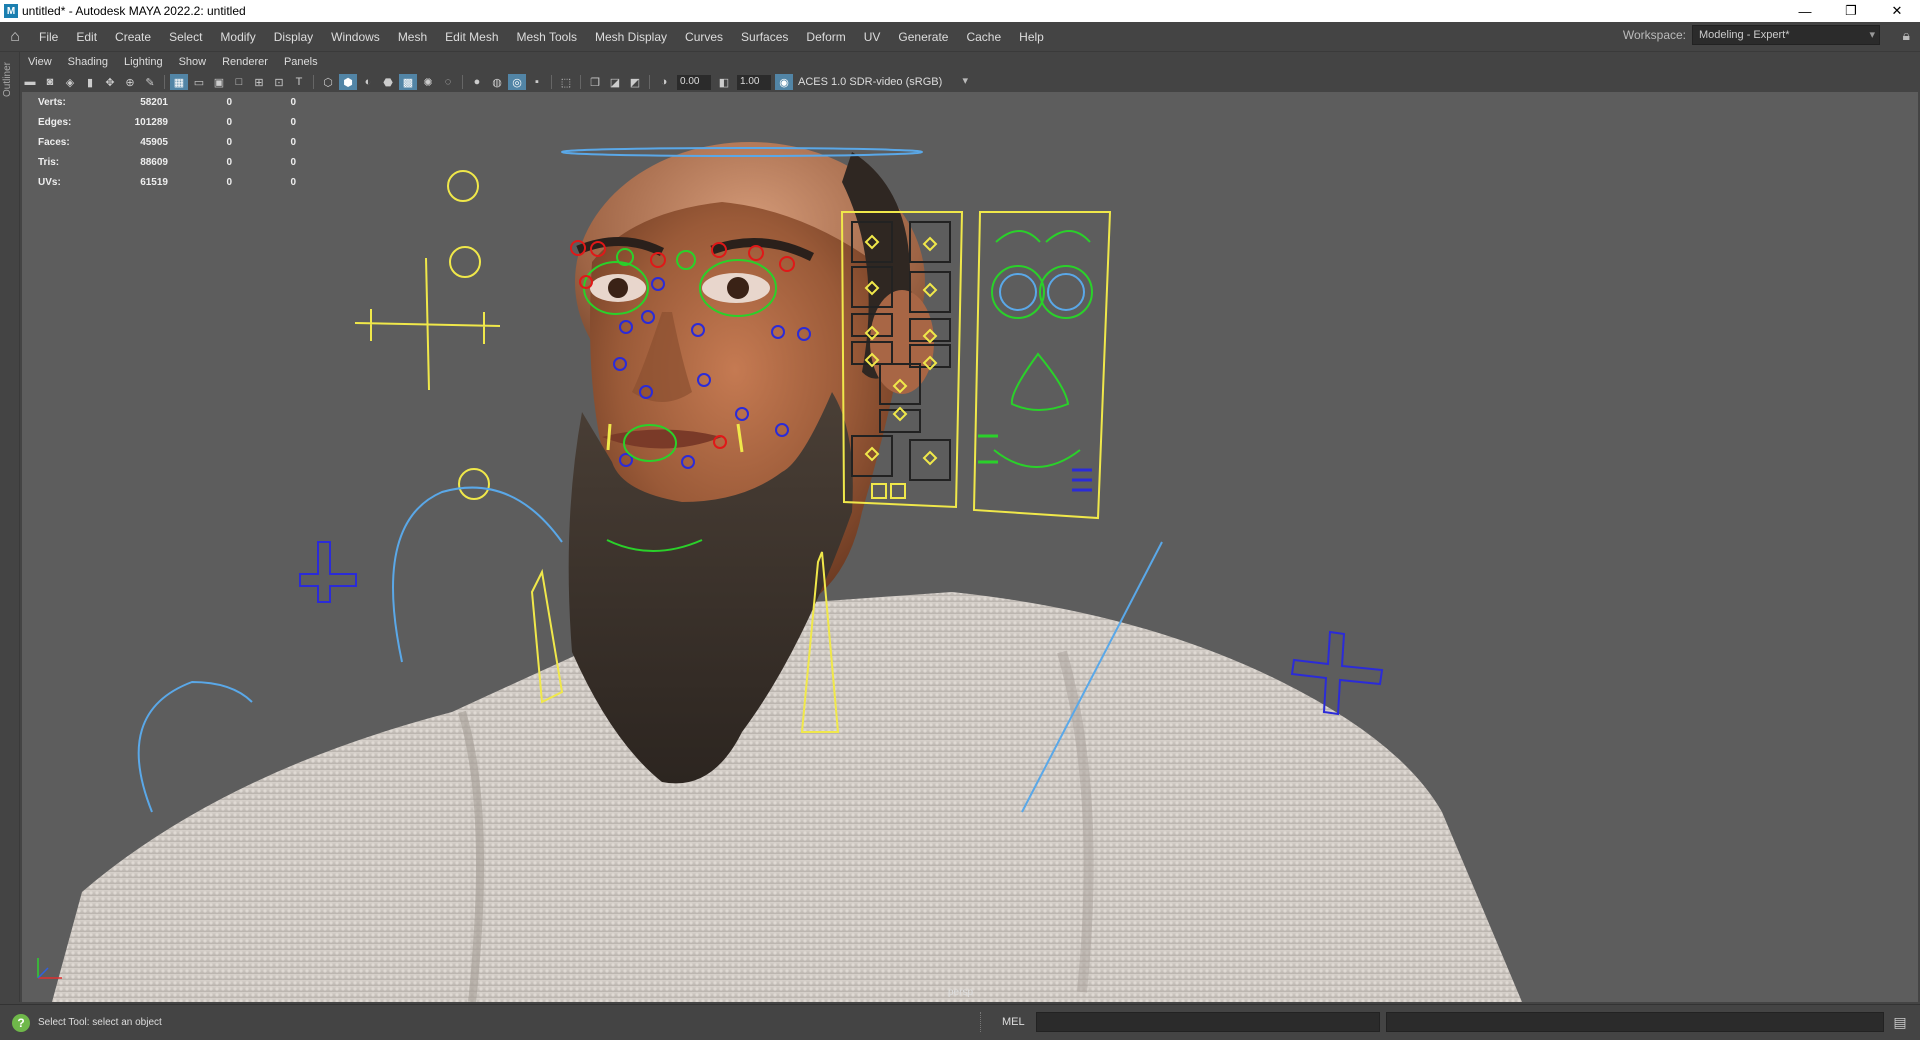  What do you see at coordinates (49, 968) in the screenshot?
I see `axis-gizmo-icon` at bounding box center [49, 968].